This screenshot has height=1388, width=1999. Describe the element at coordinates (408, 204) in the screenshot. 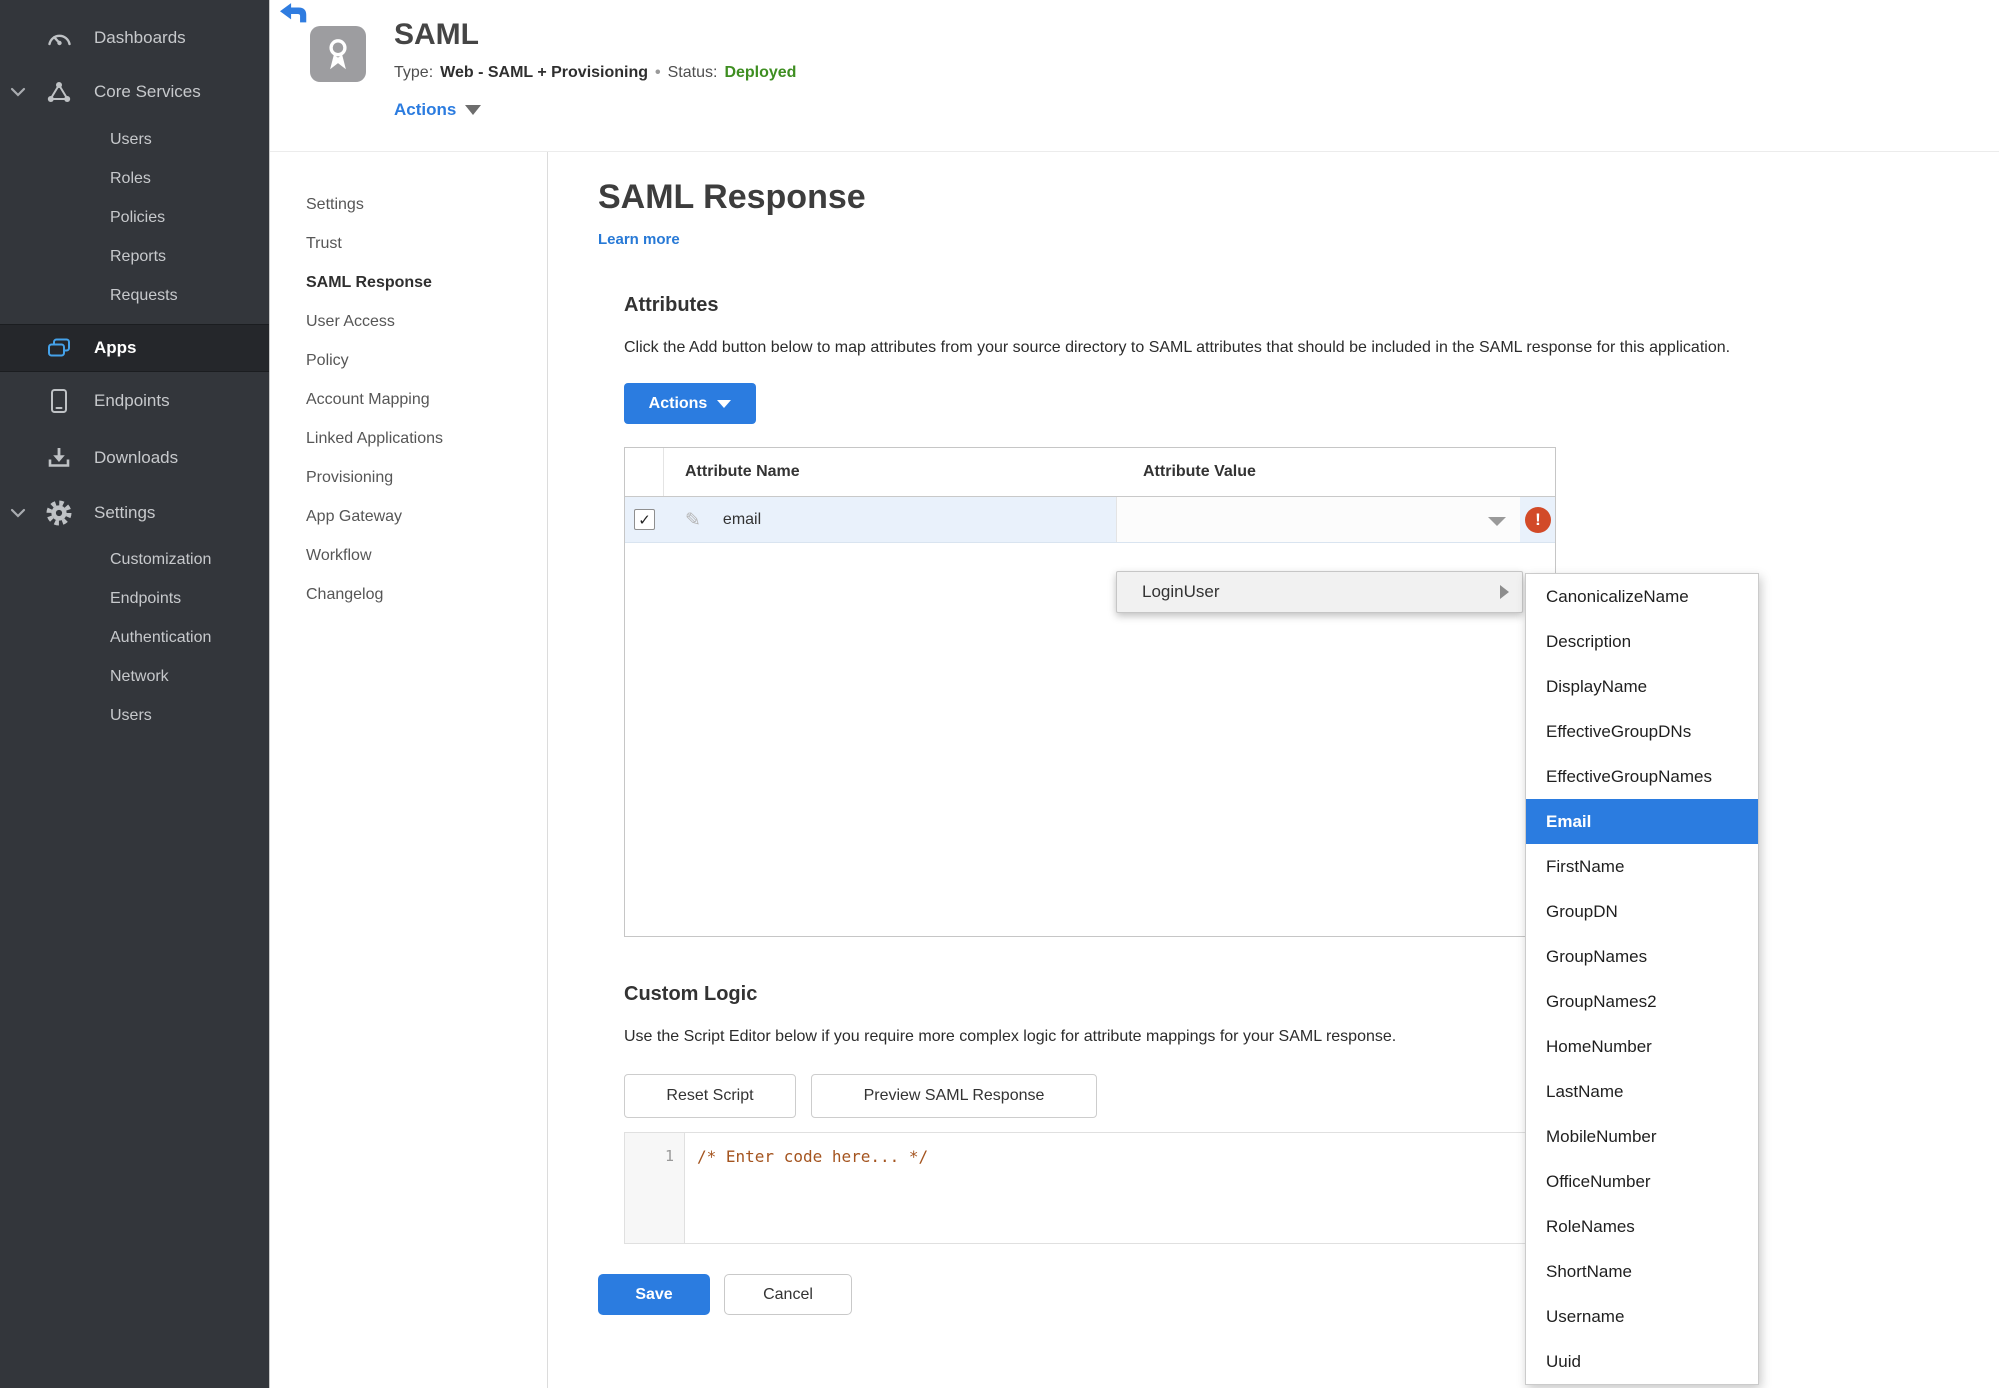

I see `subnav-item-settings: Settings` at that location.